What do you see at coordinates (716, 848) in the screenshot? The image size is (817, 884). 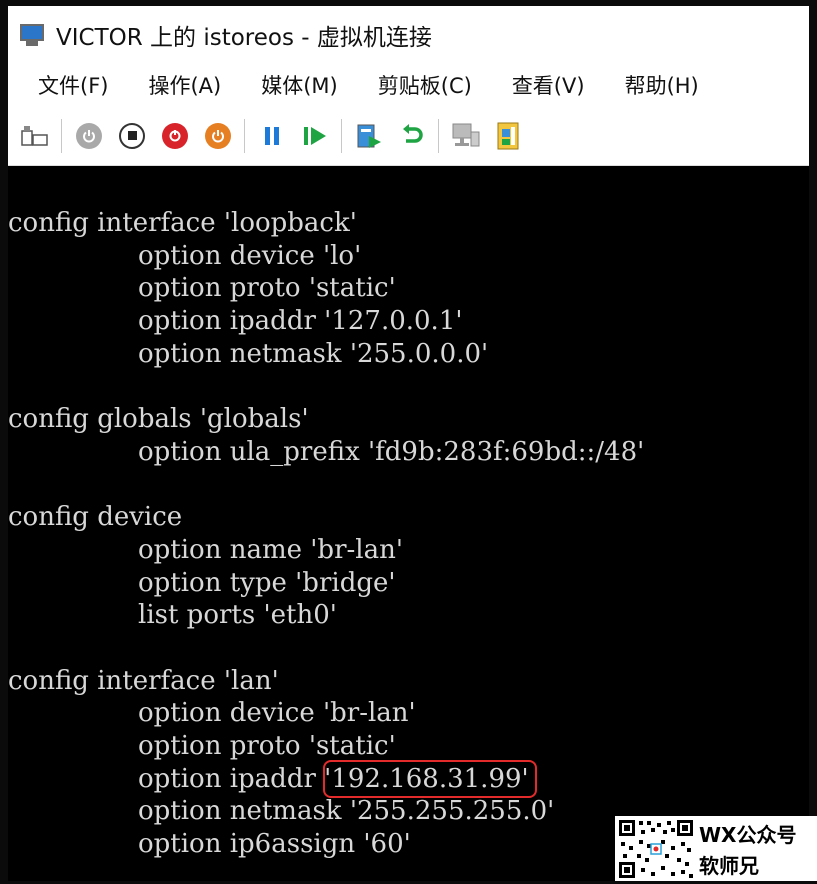 I see `watermark: WX公众号 软师兄` at bounding box center [716, 848].